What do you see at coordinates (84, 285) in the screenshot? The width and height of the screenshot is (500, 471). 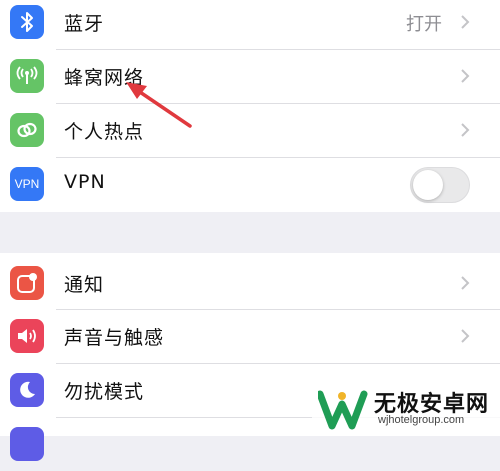 I see `settings-row-label: 通知` at bounding box center [84, 285].